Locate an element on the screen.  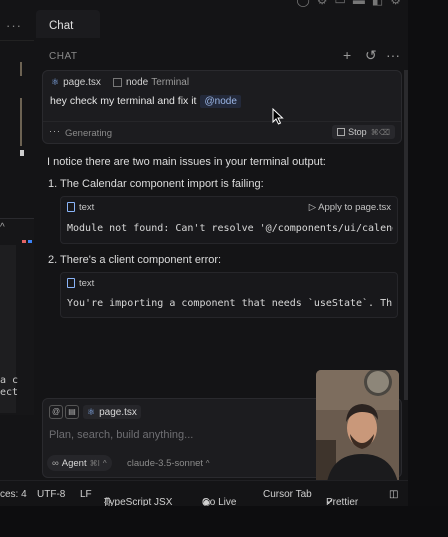
model-label: claude-3.5-sonnet is located at coordinates (165, 463).